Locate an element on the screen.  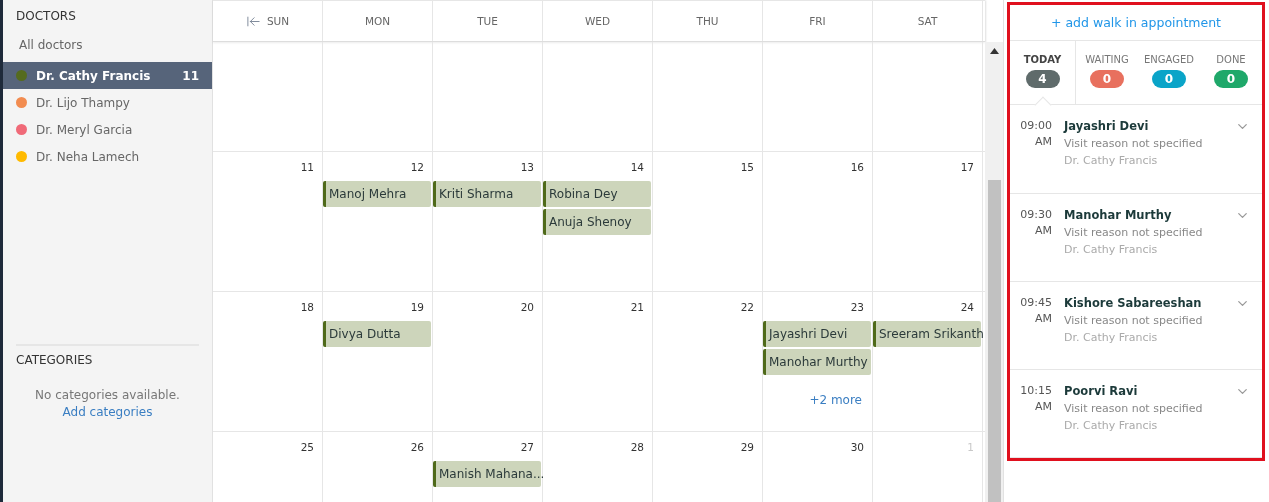
status-tab: TODAY 4 is located at coordinates (1043, 73).